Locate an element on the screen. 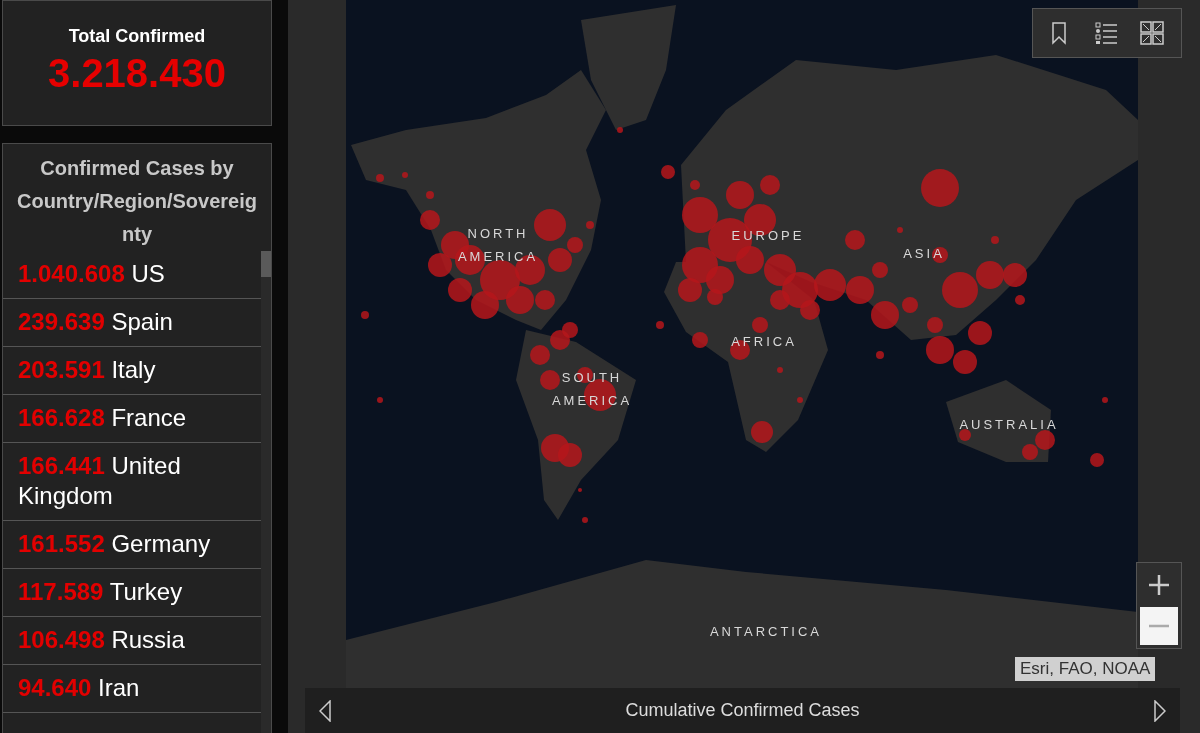  minus-icon is located at coordinates (1159, 626).